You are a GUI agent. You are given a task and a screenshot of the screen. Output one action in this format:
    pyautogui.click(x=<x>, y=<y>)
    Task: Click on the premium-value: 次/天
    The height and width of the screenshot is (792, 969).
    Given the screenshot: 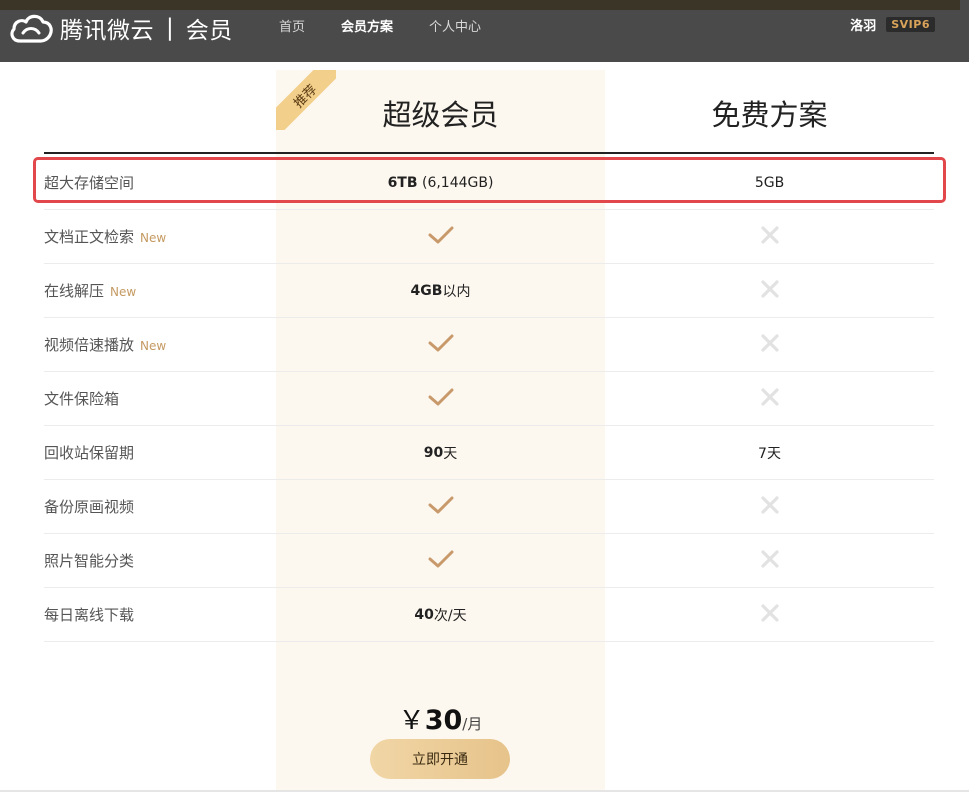 What is the action you would take?
    pyautogui.click(x=450, y=616)
    